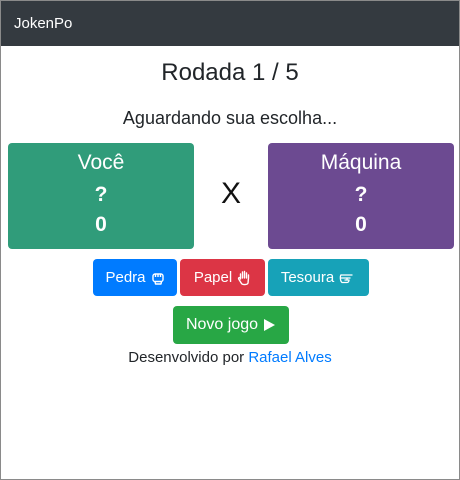  I want to click on new-game-button: Novo jogo, so click(231, 325).